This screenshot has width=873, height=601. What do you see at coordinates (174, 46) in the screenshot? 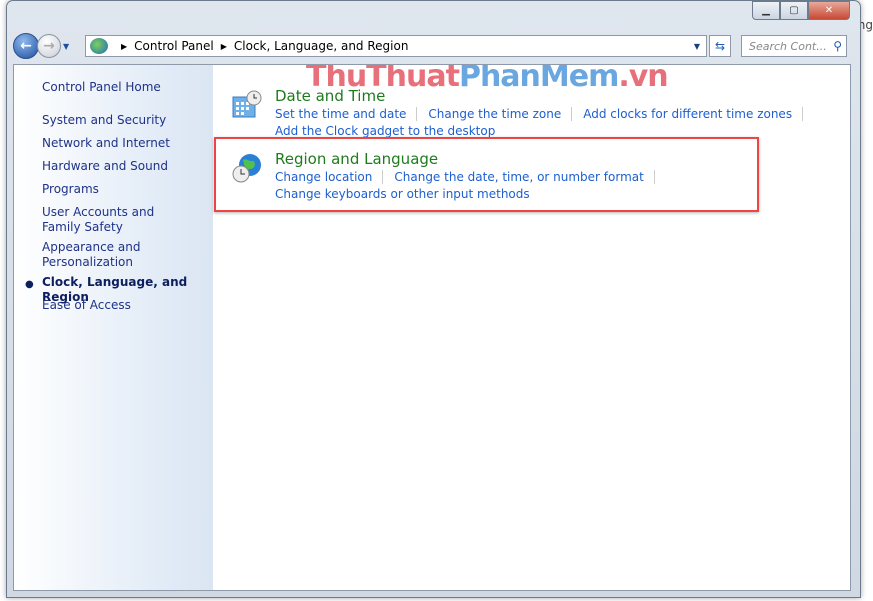
I see `breadcrumb-control-panel: Control Panel` at bounding box center [174, 46].